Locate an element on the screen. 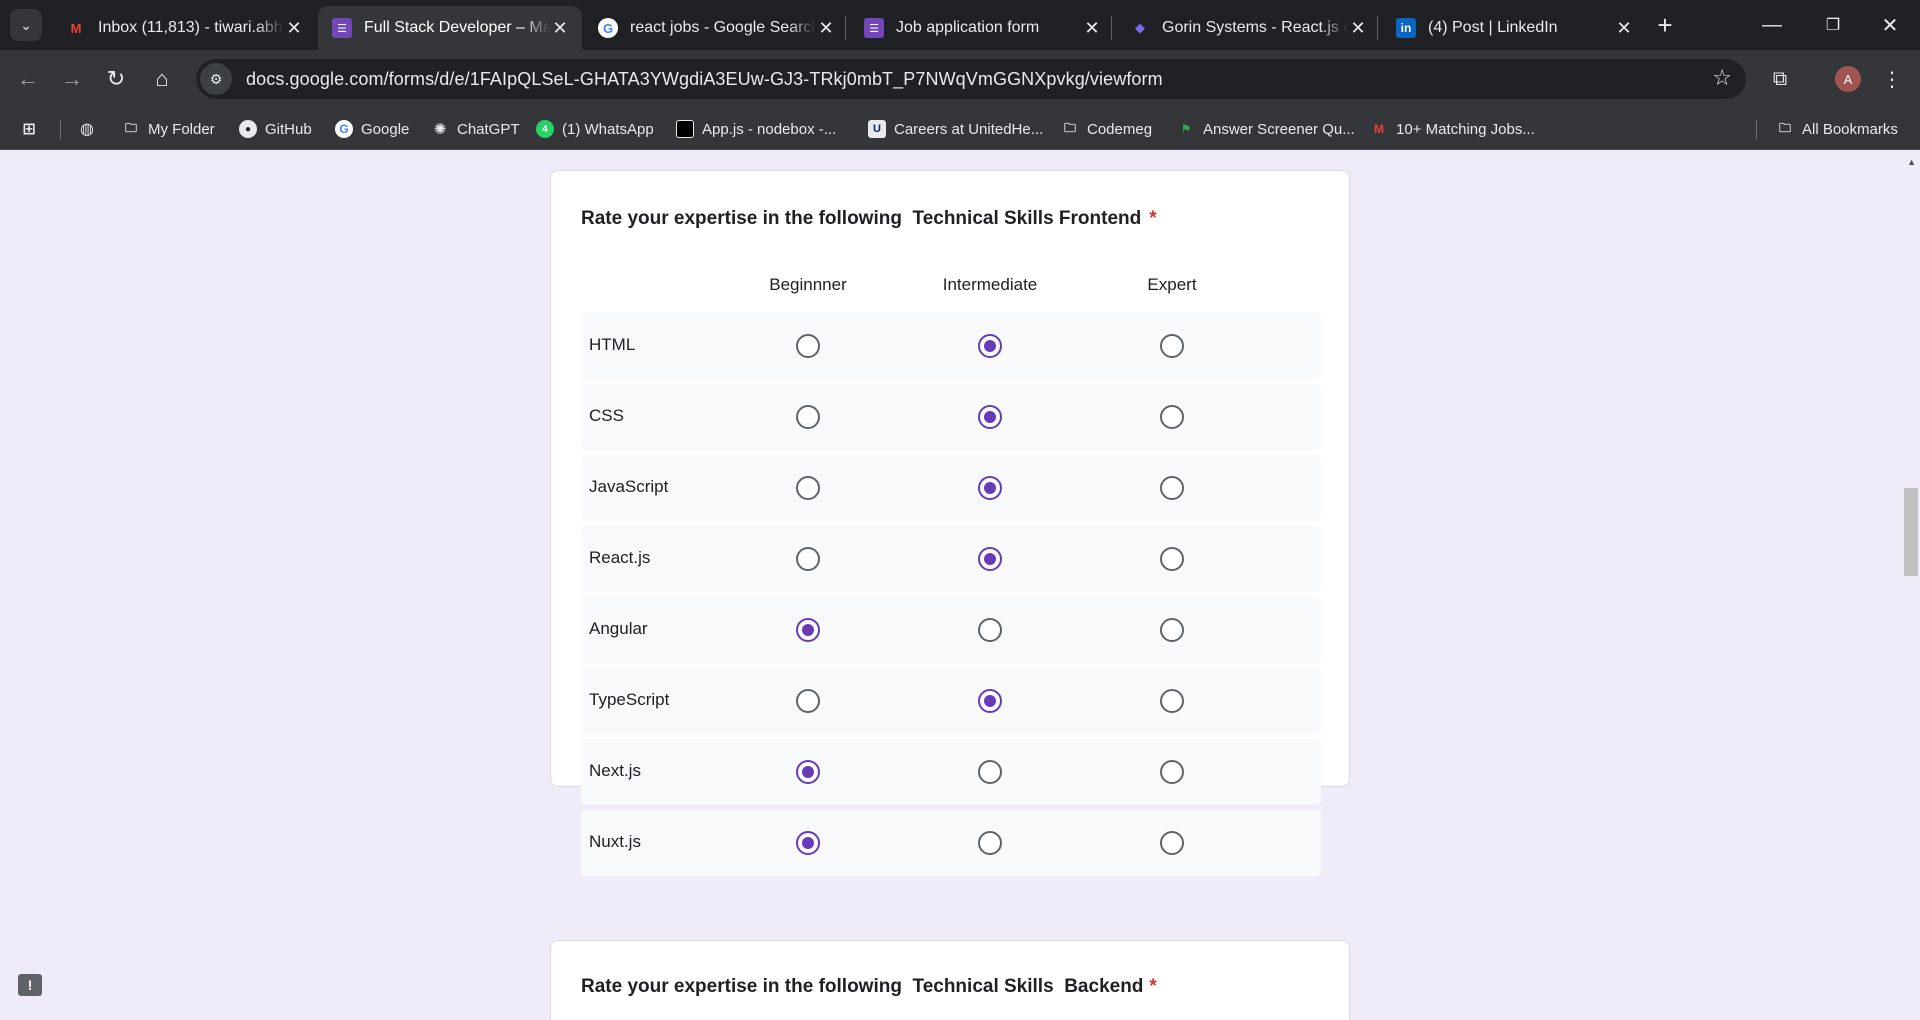 Image resolution: width=1920 pixels, height=1020 pixels. tab-search-button: ⌄ is located at coordinates (26, 25).